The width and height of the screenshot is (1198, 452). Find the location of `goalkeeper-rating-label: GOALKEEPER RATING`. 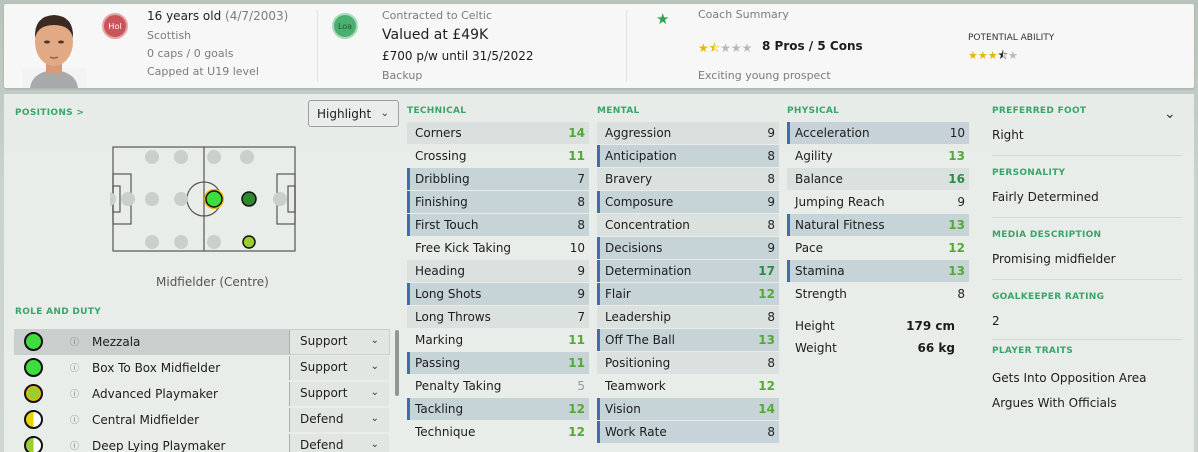

goalkeeper-rating-label: GOALKEEPER RATING is located at coordinates (1048, 297).